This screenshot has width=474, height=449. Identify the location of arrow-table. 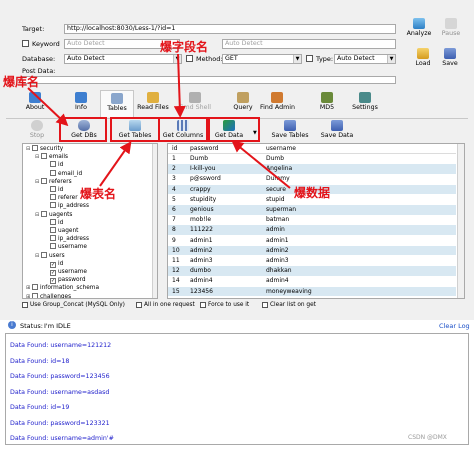
(115, 164).